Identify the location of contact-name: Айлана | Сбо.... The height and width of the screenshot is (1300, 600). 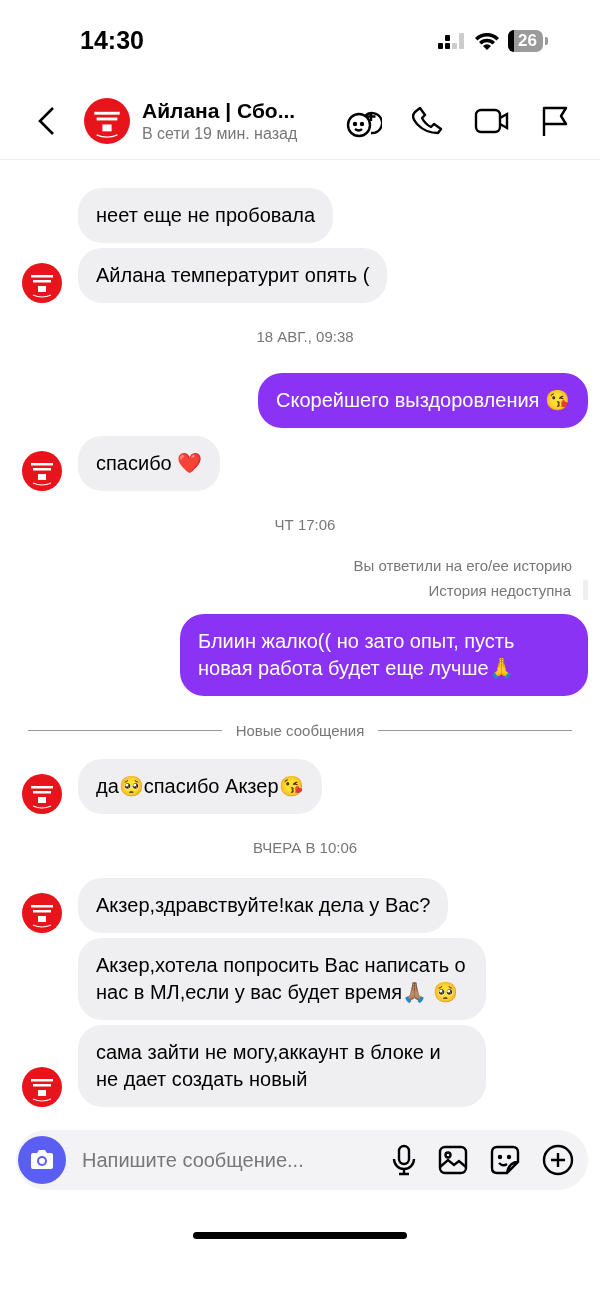
(244, 110).